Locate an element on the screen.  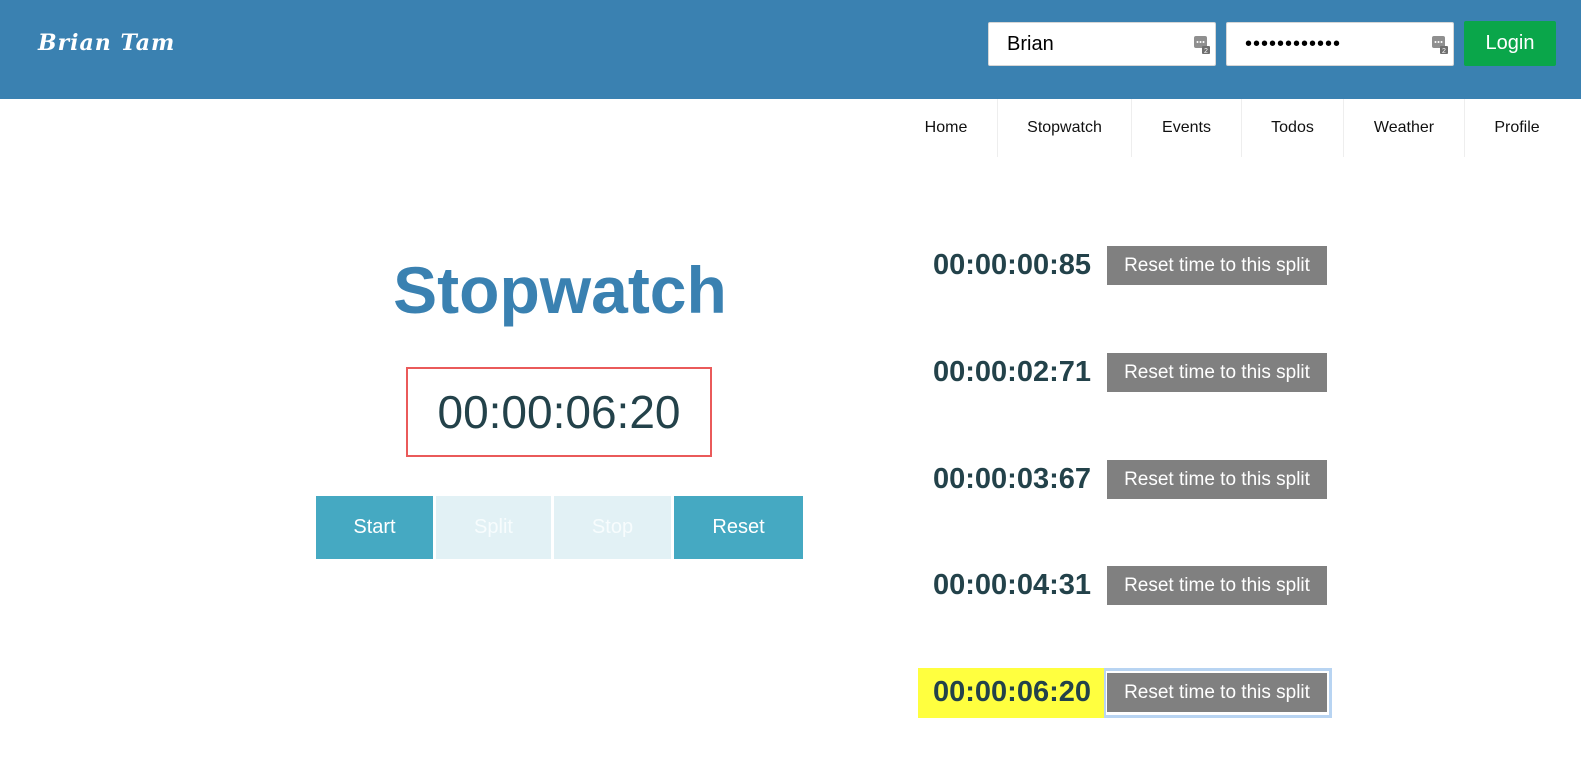
password-field-wrapper: 2 is located at coordinates (1340, 44).